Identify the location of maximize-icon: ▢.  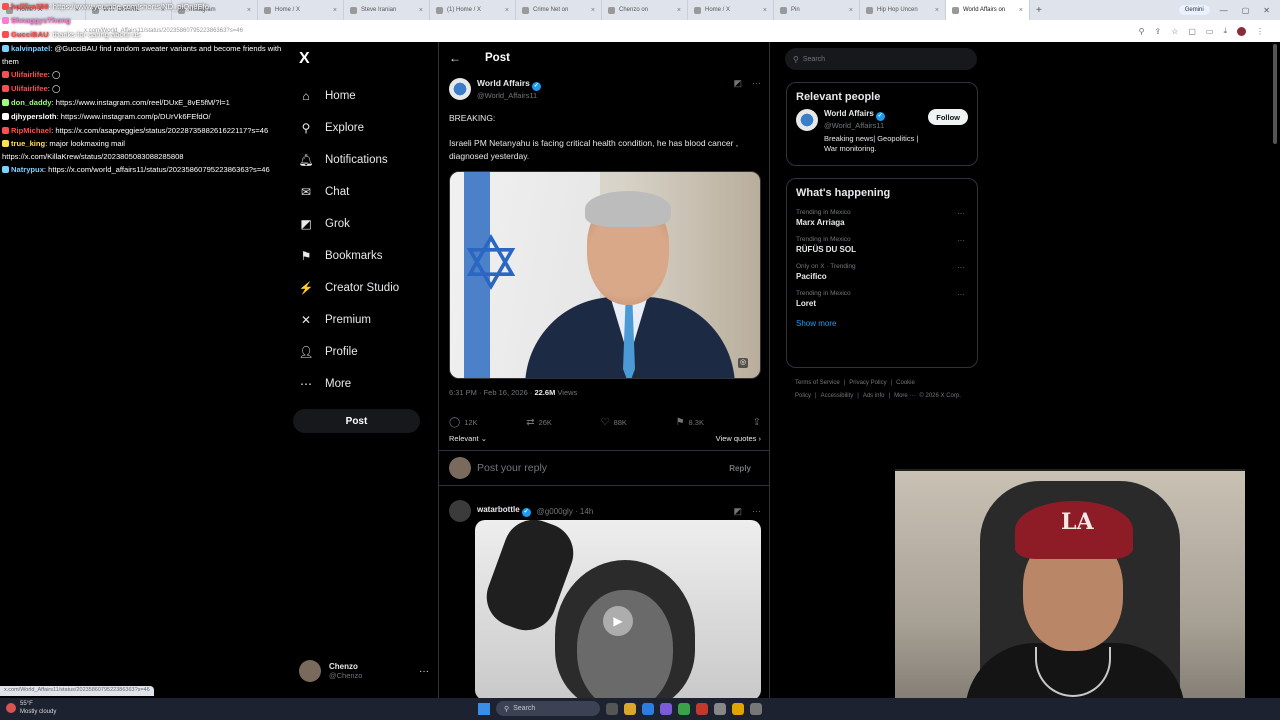
(1246, 10).